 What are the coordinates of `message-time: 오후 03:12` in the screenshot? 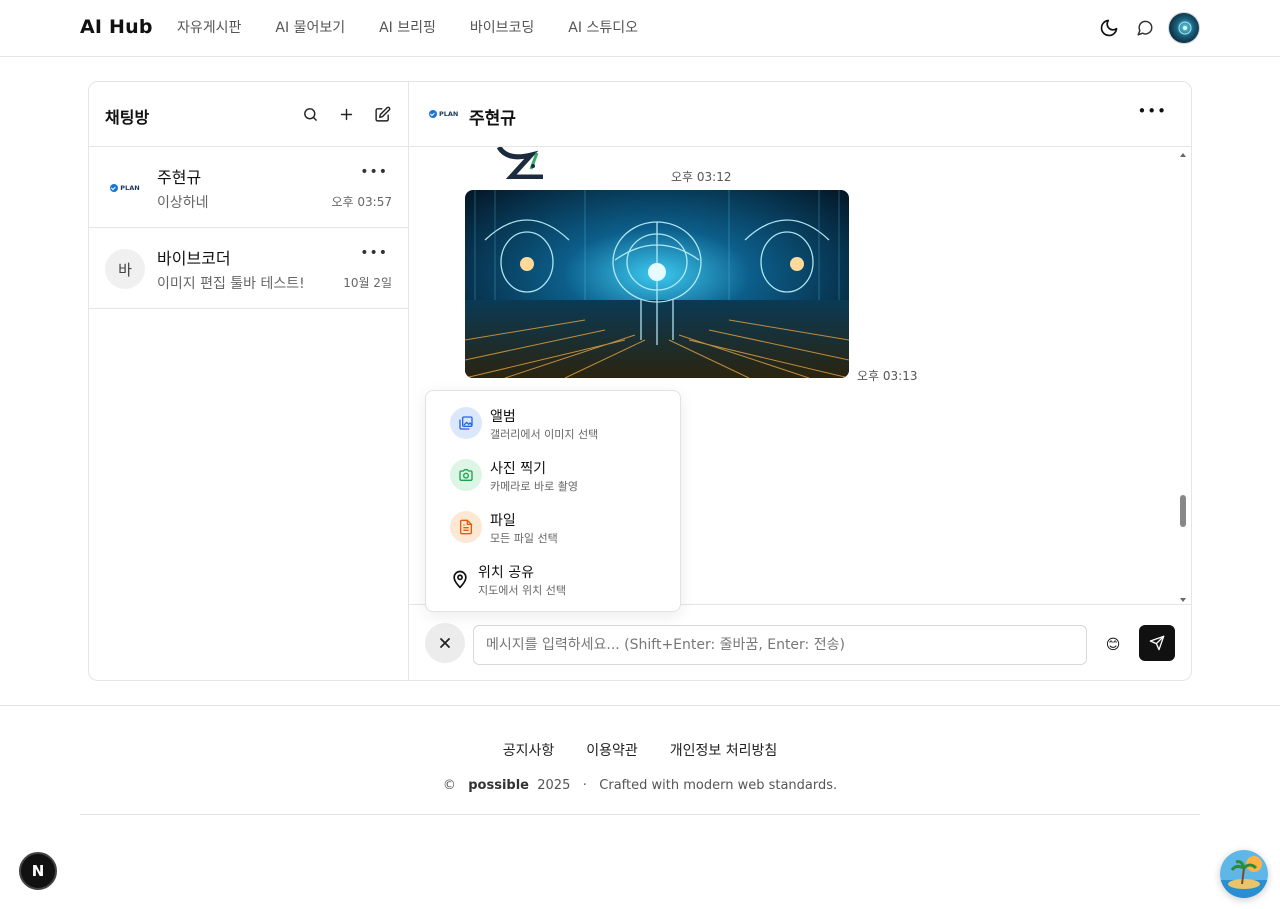 It's located at (701, 177).